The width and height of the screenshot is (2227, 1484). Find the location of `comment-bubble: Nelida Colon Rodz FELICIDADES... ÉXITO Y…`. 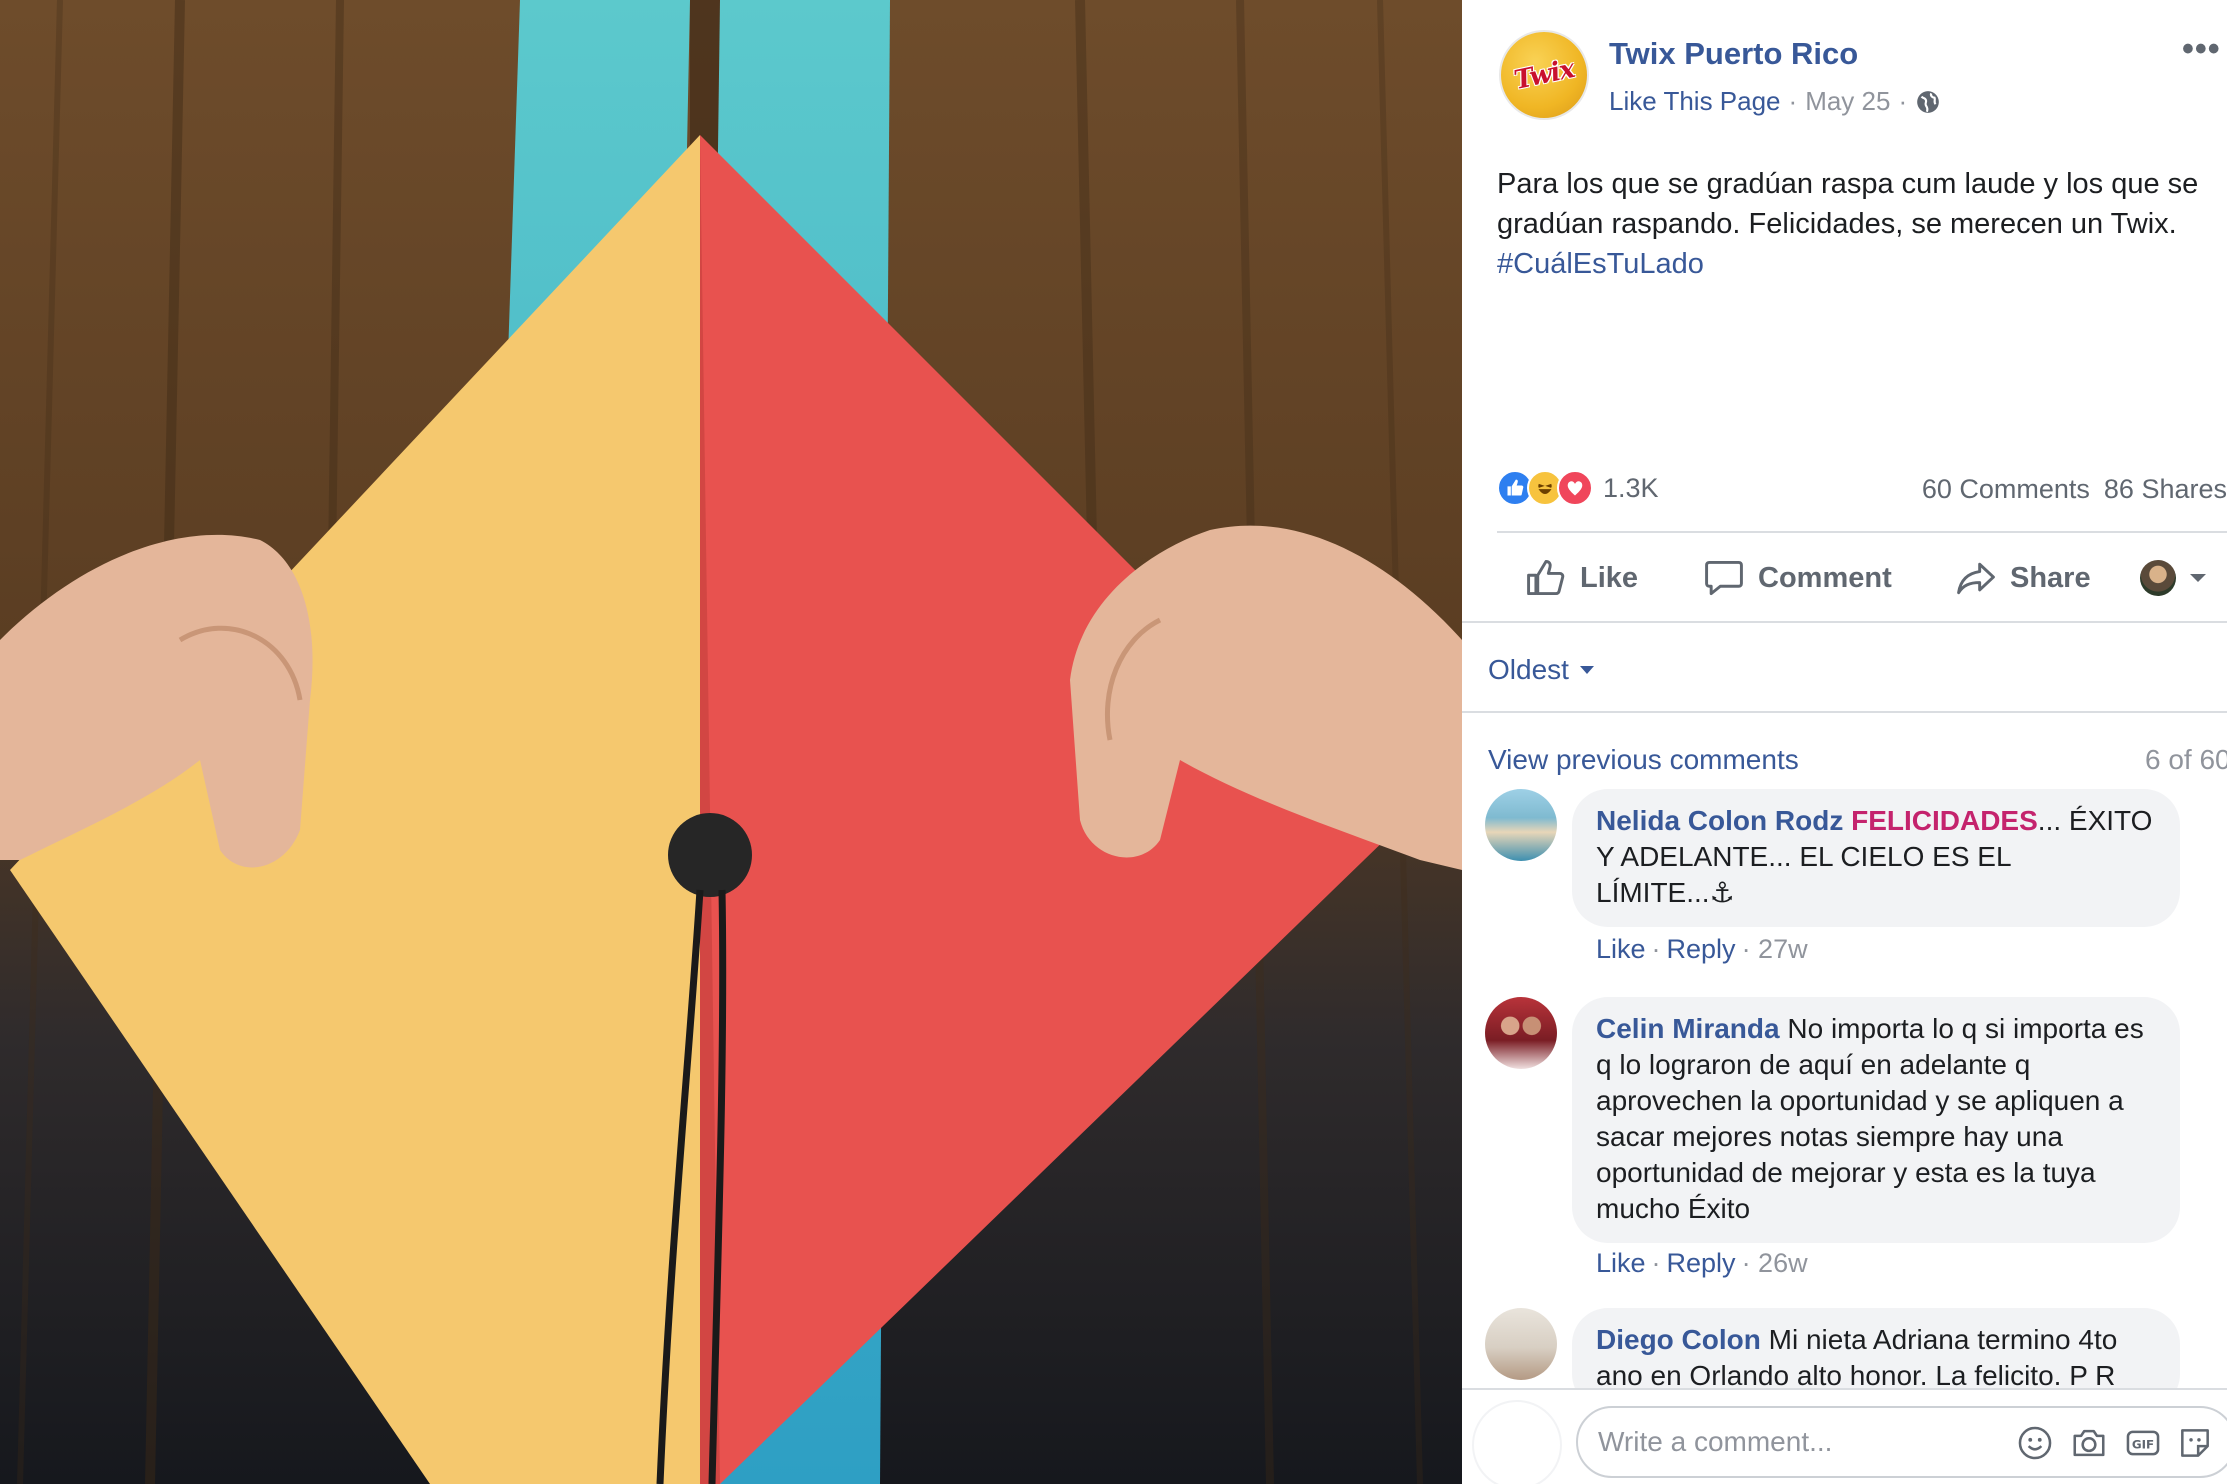

comment-bubble: Nelida Colon Rodz FELICIDADES... ÉXITO Y… is located at coordinates (1876, 858).